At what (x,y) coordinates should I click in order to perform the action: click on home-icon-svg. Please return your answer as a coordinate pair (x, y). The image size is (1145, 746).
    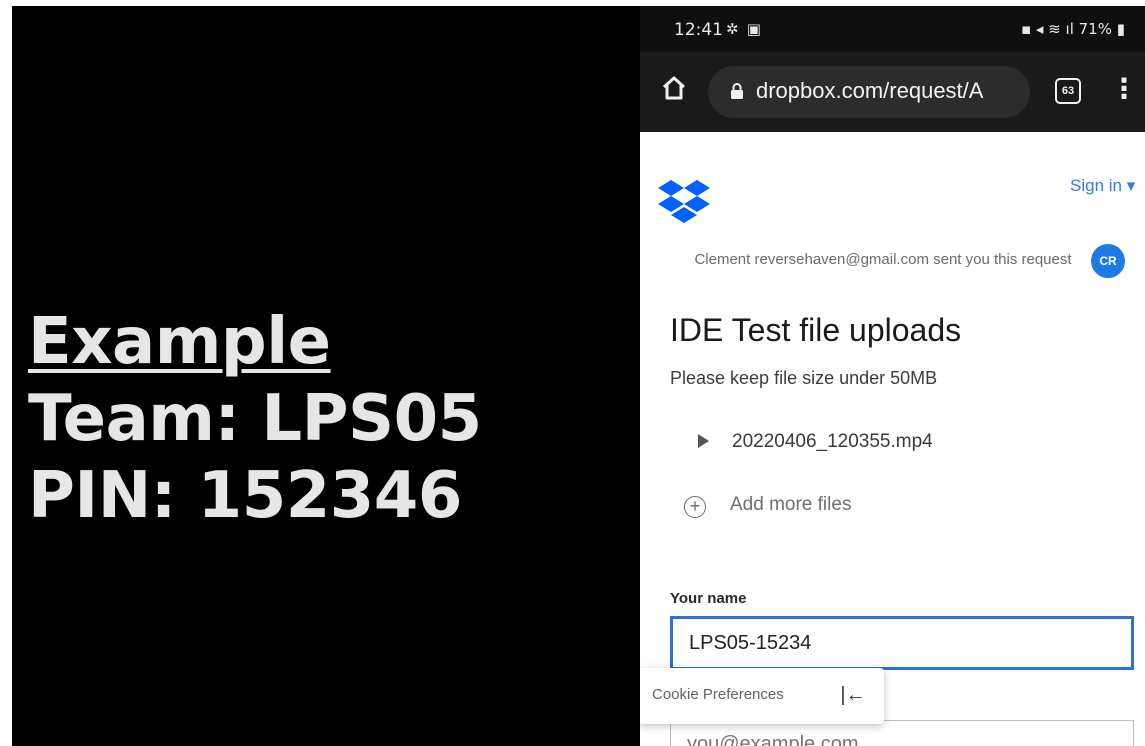
    Looking at the image, I should click on (674, 88).